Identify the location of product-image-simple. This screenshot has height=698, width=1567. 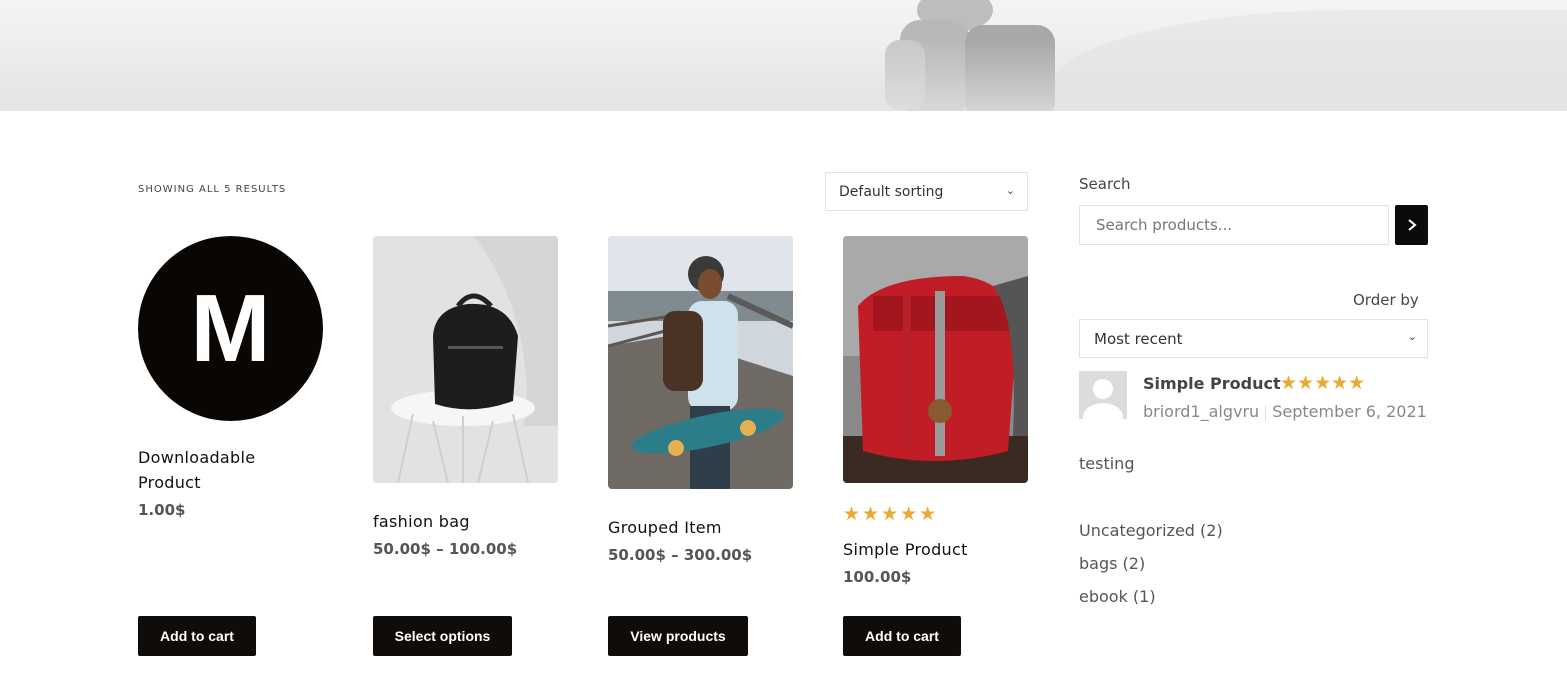
(935, 359).